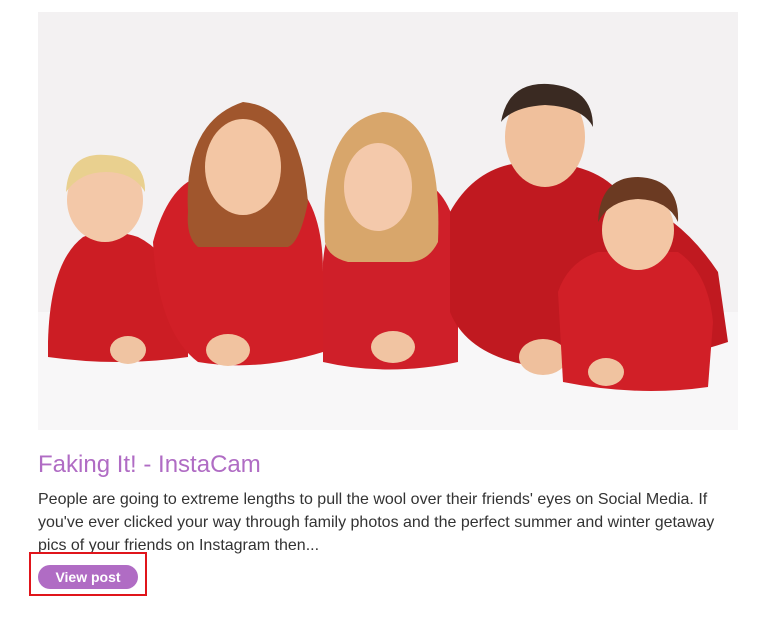 This screenshot has width=770, height=629. What do you see at coordinates (88, 577) in the screenshot?
I see `view-post-button: View post` at bounding box center [88, 577].